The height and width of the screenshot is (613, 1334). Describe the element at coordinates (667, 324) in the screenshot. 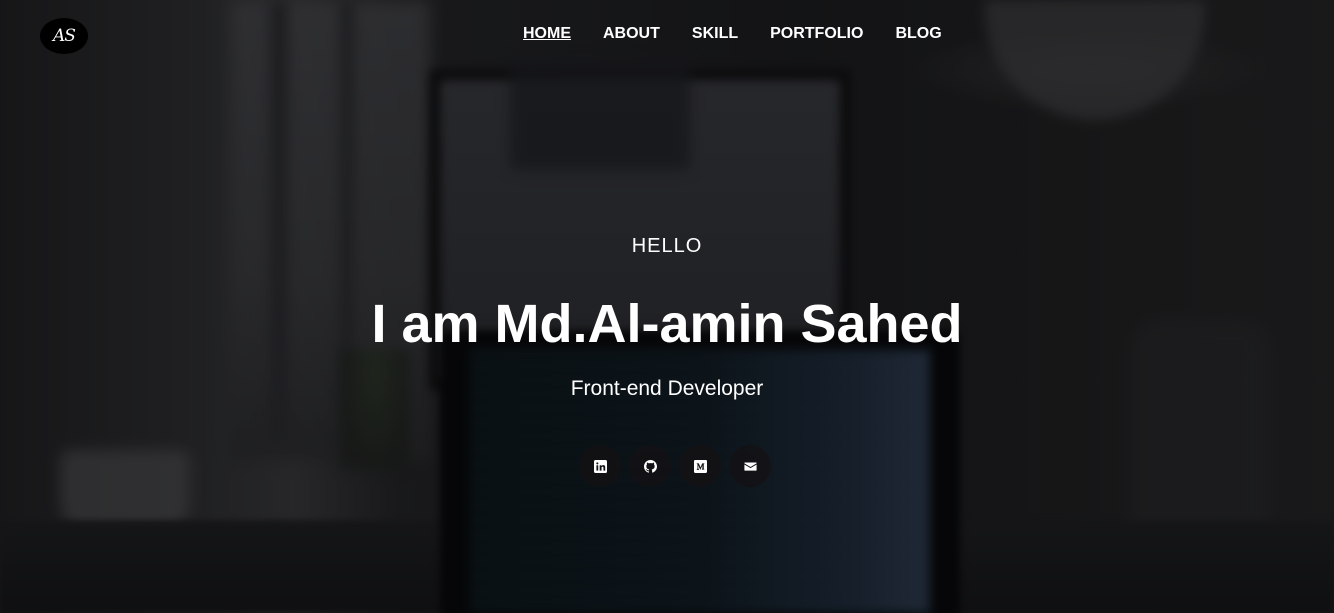

I see `hero-name: I am Md.Al-amin Sahed` at that location.